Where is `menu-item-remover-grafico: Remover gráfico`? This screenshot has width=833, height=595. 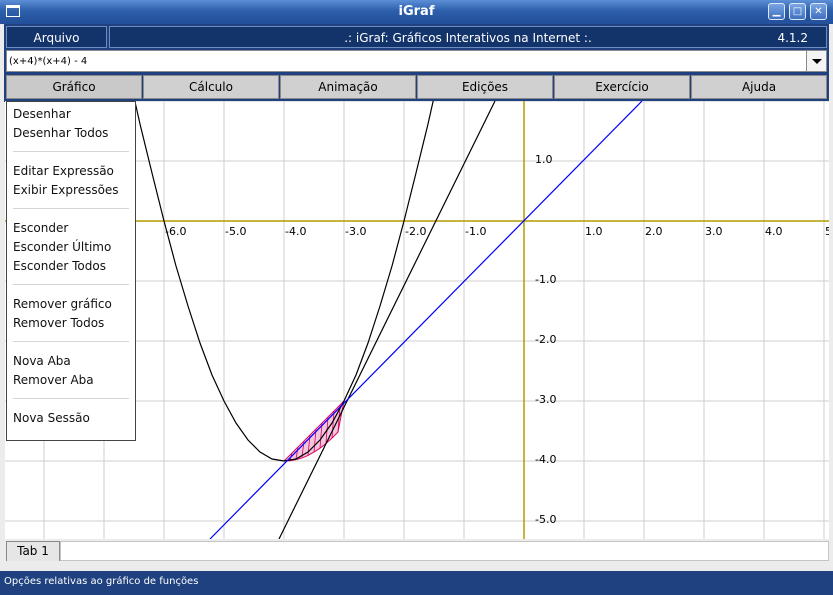 menu-item-remover-grafico: Remover gráfico is located at coordinates (62, 304).